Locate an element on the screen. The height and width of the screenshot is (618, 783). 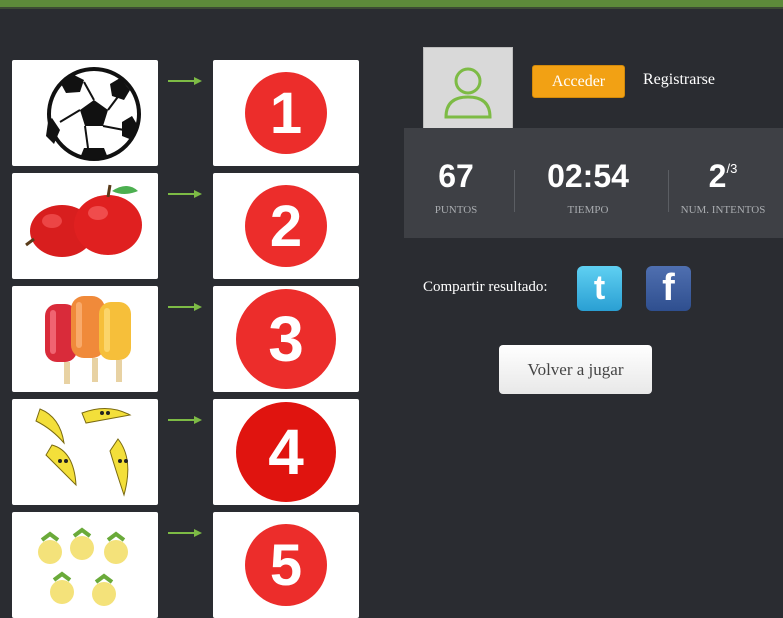
score-panel: 67 PUNTOS 02:54 TIEMPO 2/3 NUM. INTENTOS is located at coordinates (593, 183).